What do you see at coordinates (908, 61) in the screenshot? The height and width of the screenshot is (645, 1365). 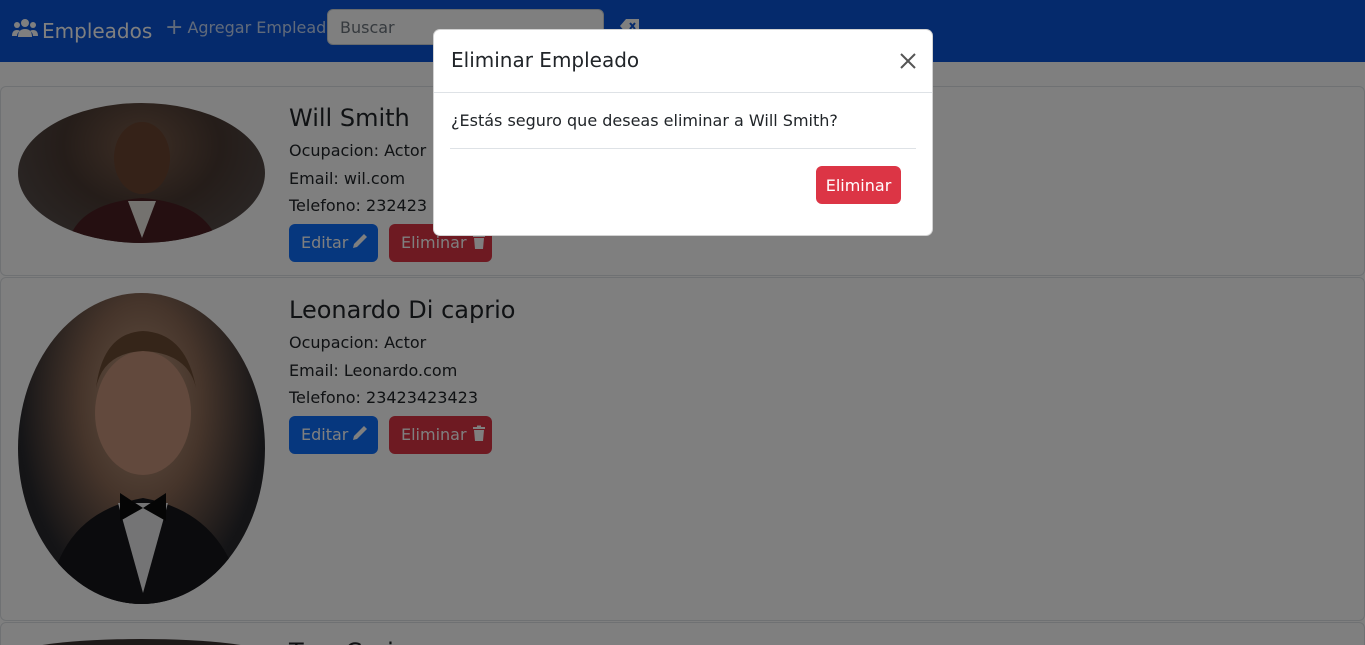 I see `close-button` at bounding box center [908, 61].